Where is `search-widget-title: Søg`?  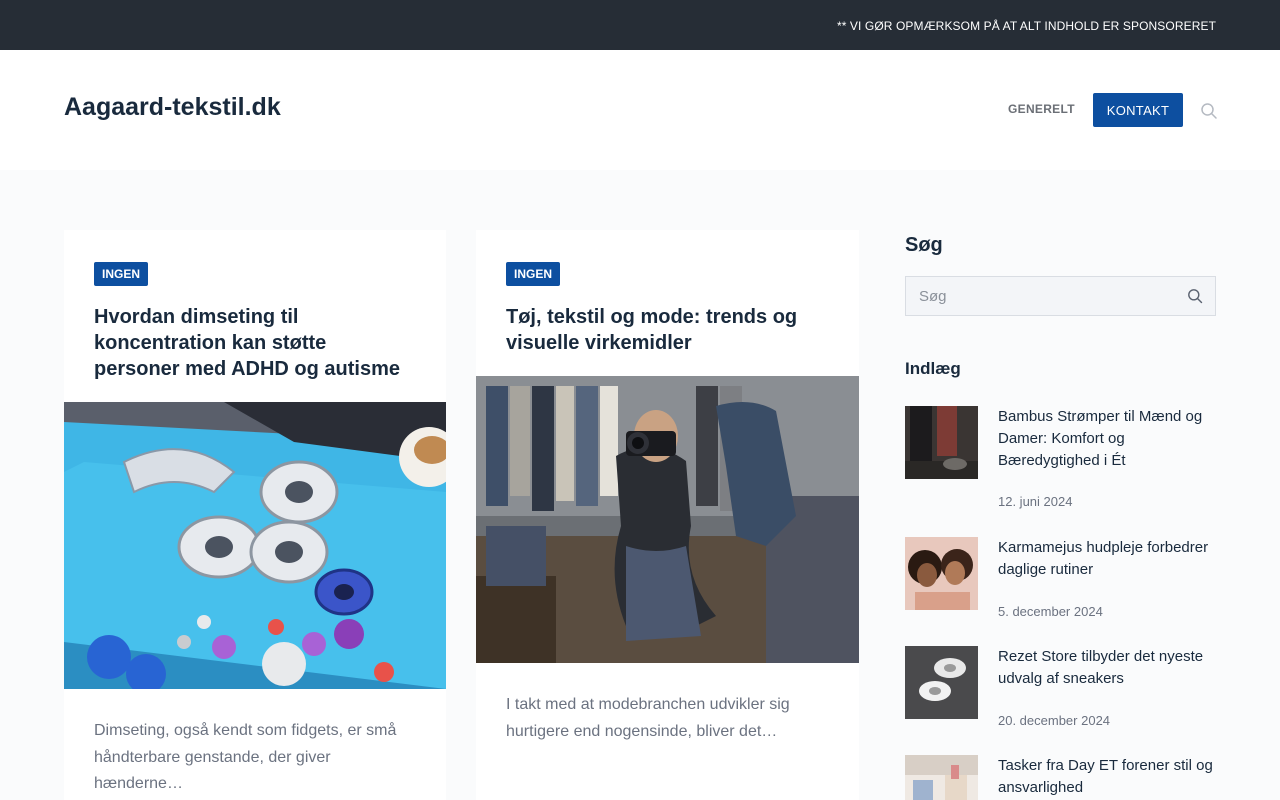 search-widget-title: Søg is located at coordinates (924, 245).